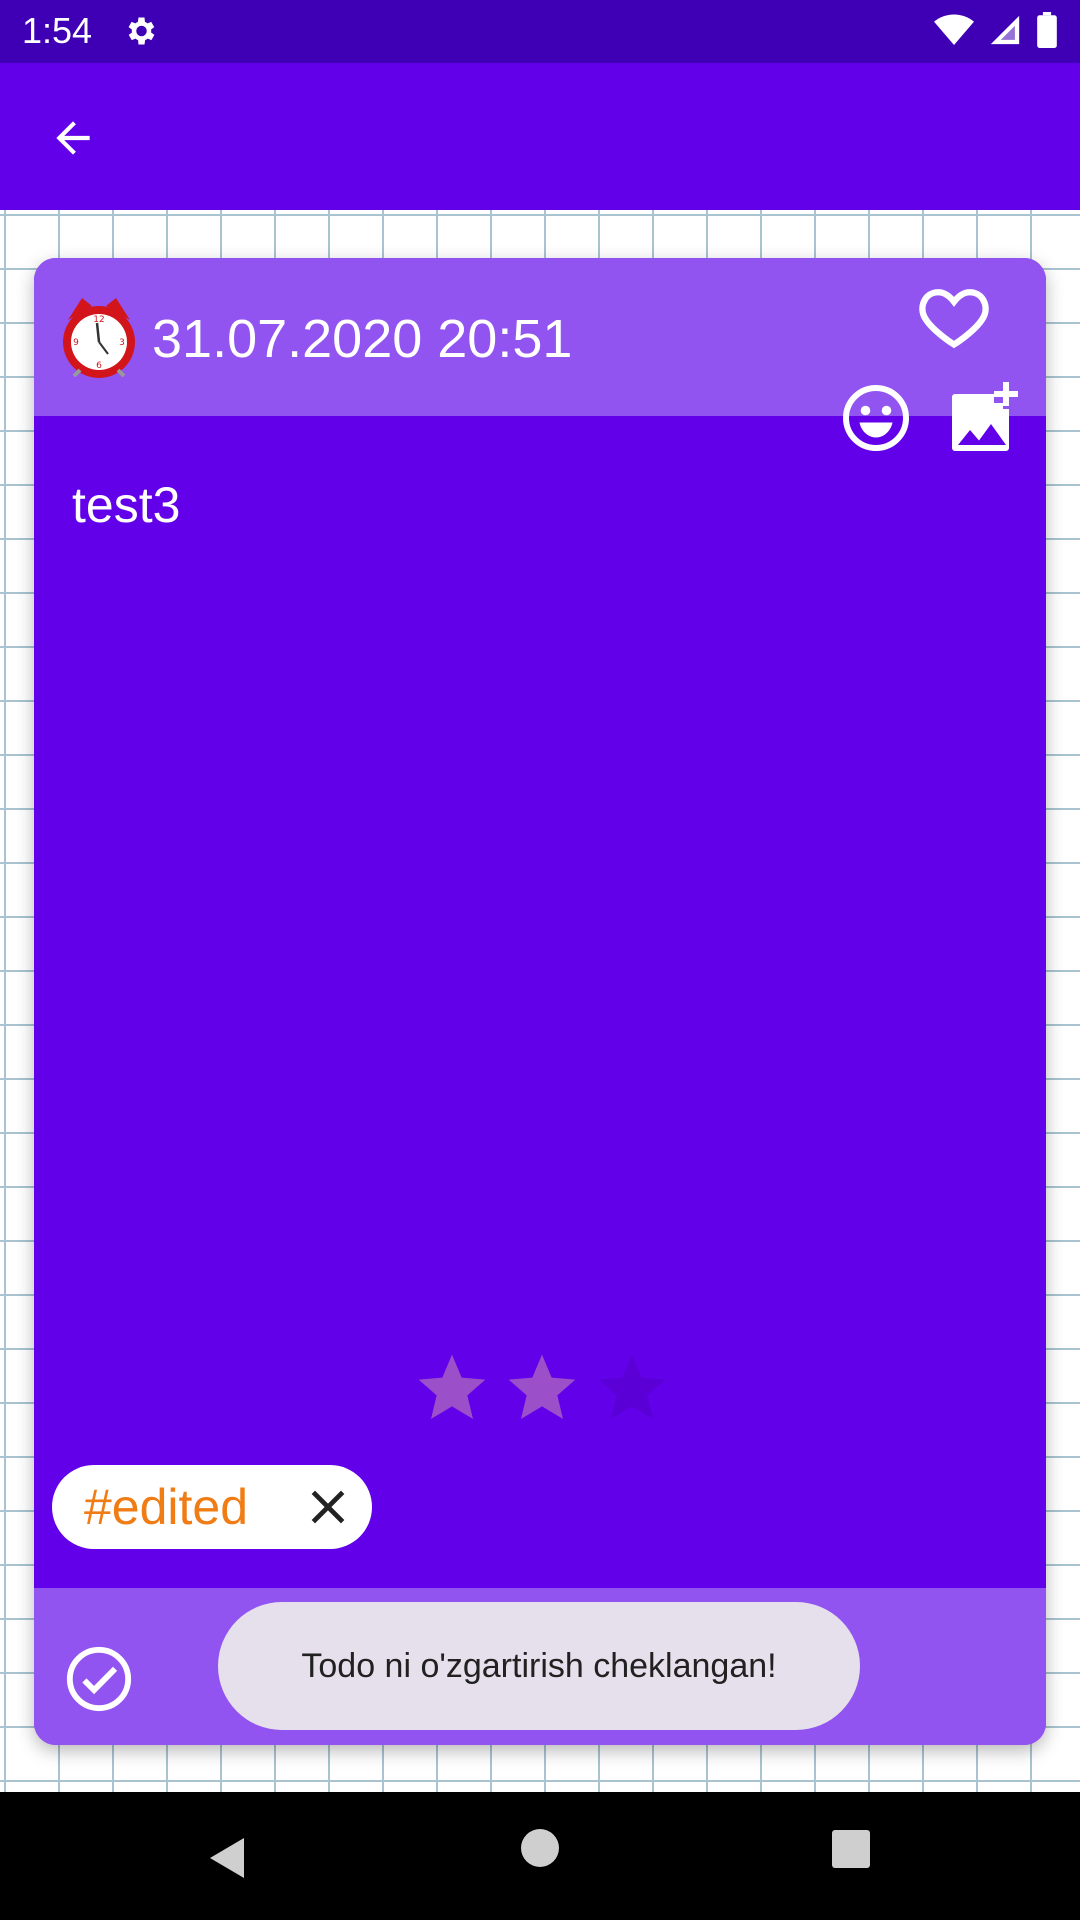 This screenshot has height=1920, width=1080. I want to click on wifi-icon, so click(954, 29).